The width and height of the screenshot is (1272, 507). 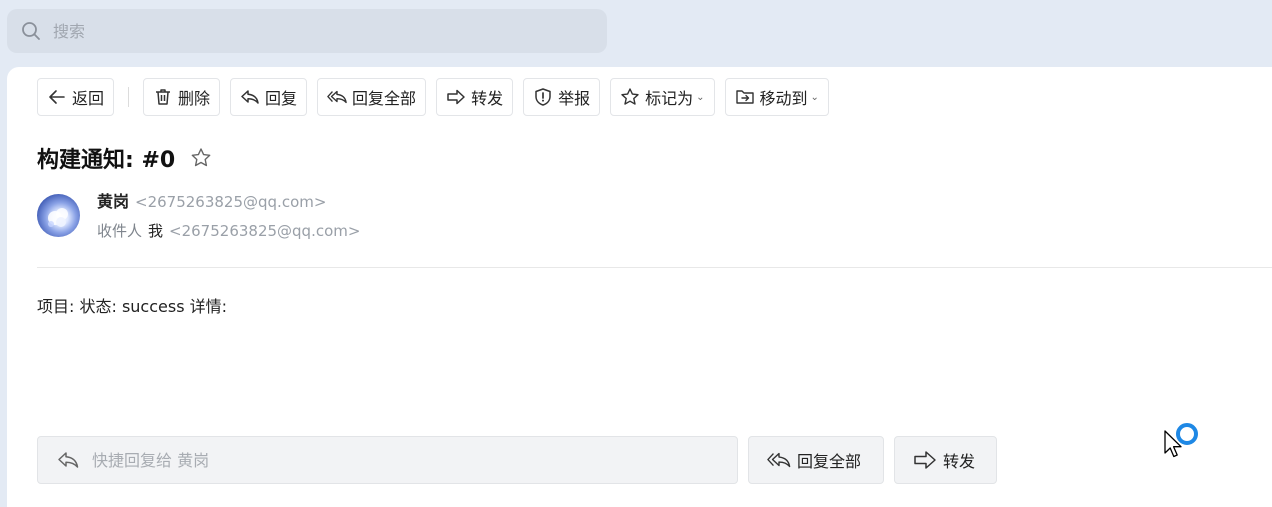 I want to click on star-outline-icon, so click(x=201, y=158).